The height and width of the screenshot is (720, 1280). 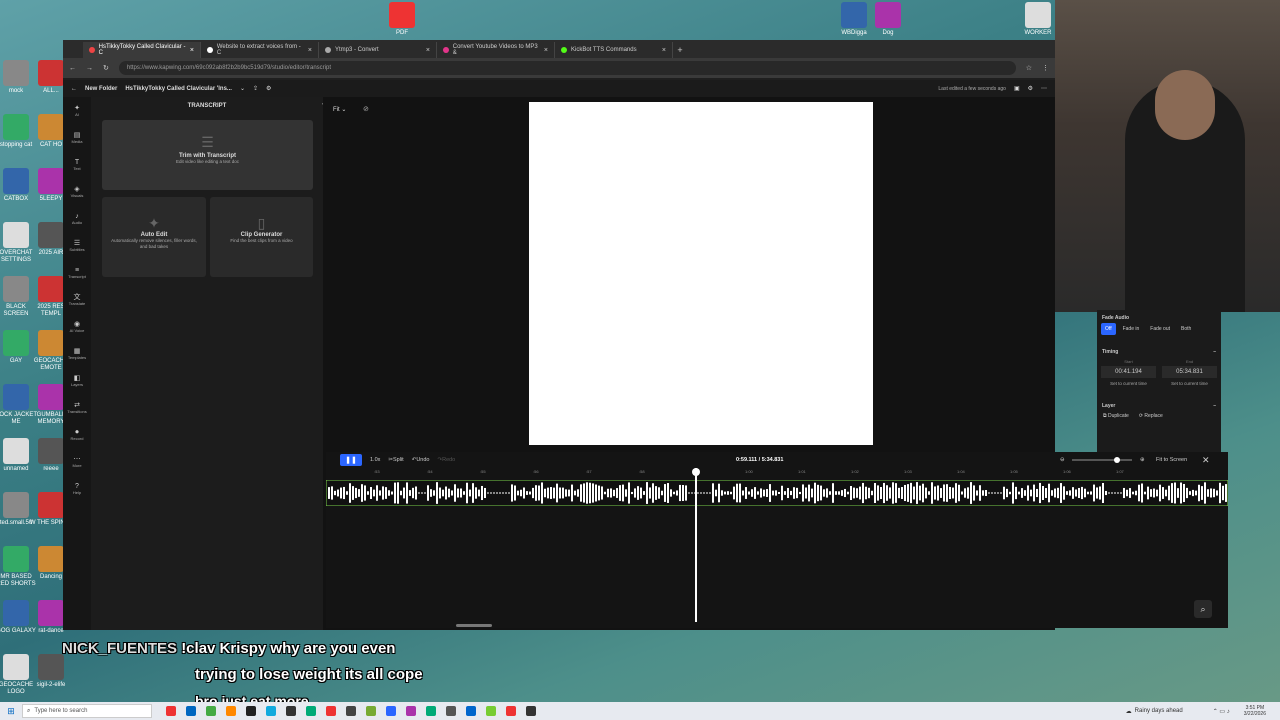 I want to click on start-time-input: 00:41.194, so click(x=1128, y=372).